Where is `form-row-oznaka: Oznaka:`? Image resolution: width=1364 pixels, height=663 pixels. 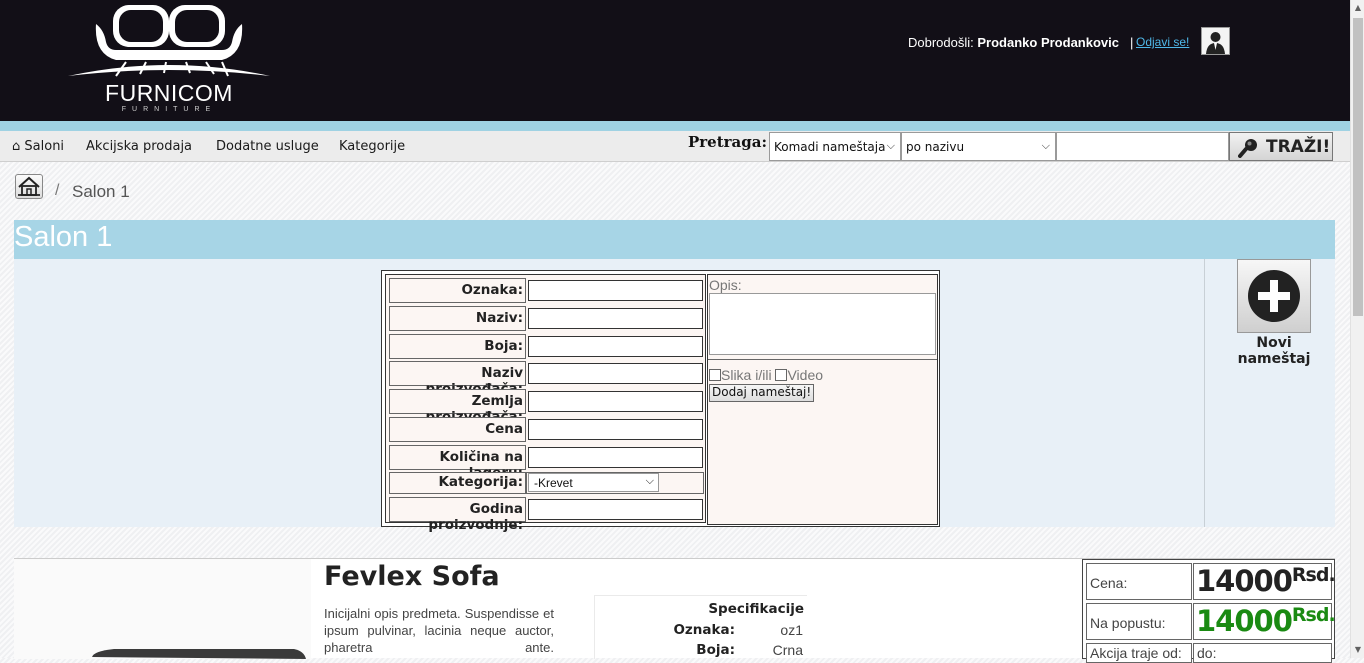 form-row-oznaka: Oznaka: is located at coordinates (546, 290).